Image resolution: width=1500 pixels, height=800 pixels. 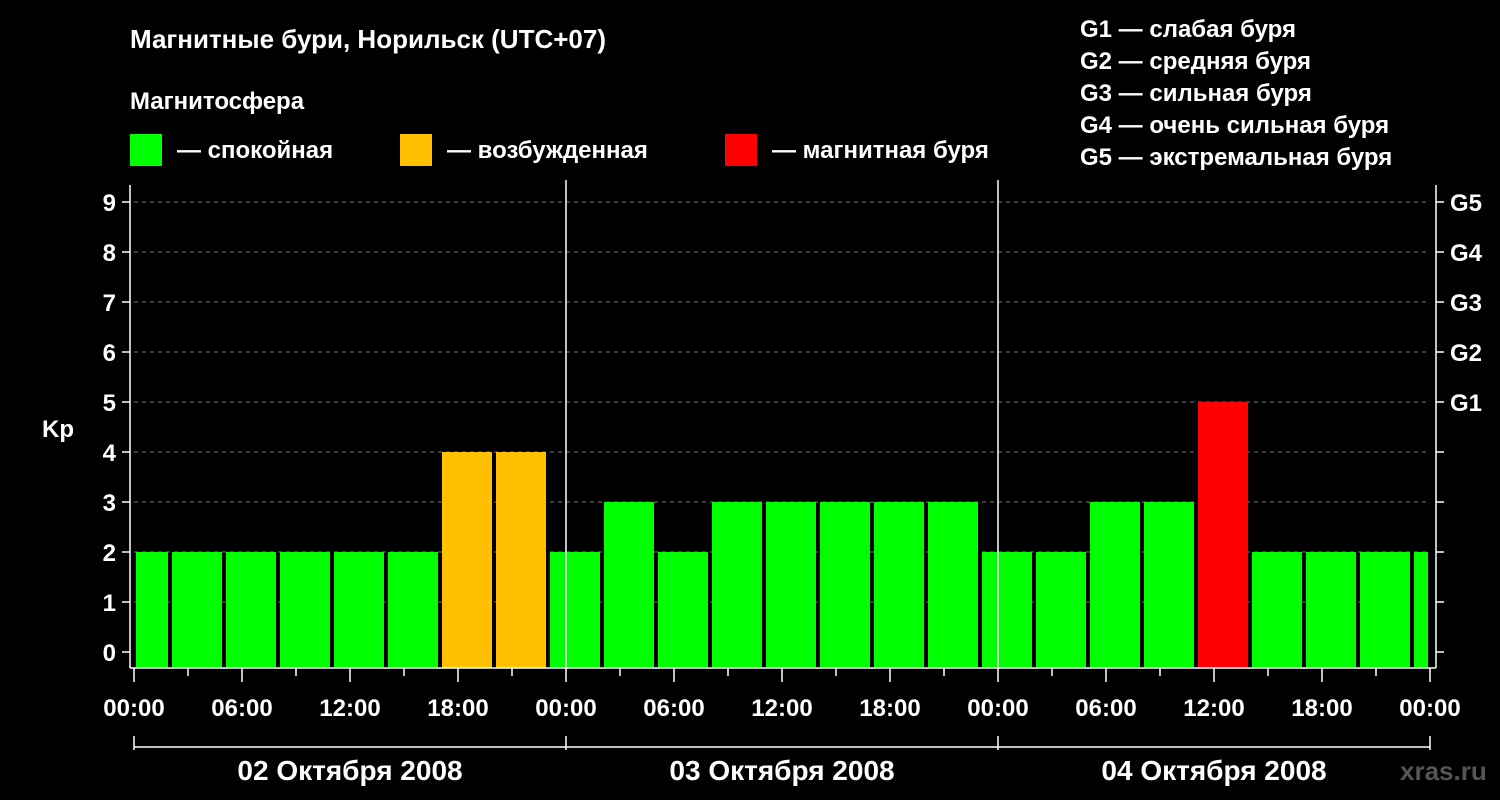 What do you see at coordinates (217, 101) in the screenshot?
I see `chart-subtitle: Магнитосфера` at bounding box center [217, 101].